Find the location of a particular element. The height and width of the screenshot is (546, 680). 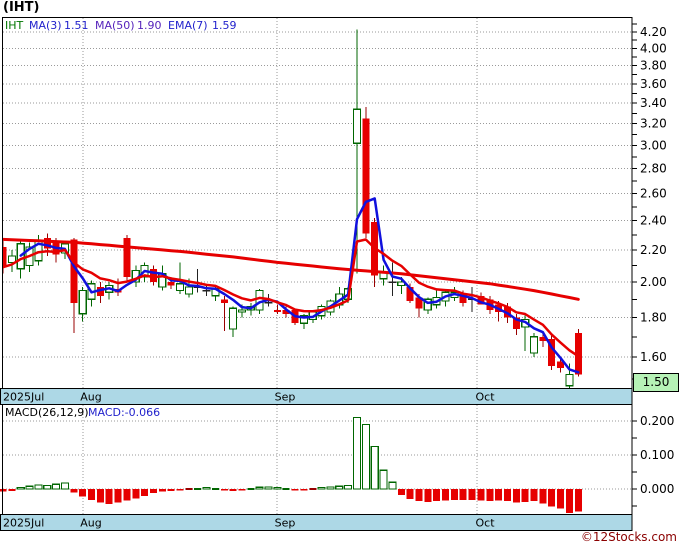

macd-legend-label: MACD(26,12,9) is located at coordinates (47, 412).